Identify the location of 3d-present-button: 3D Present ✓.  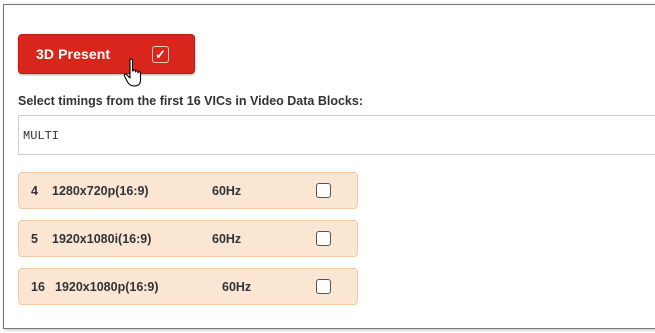
(106, 54).